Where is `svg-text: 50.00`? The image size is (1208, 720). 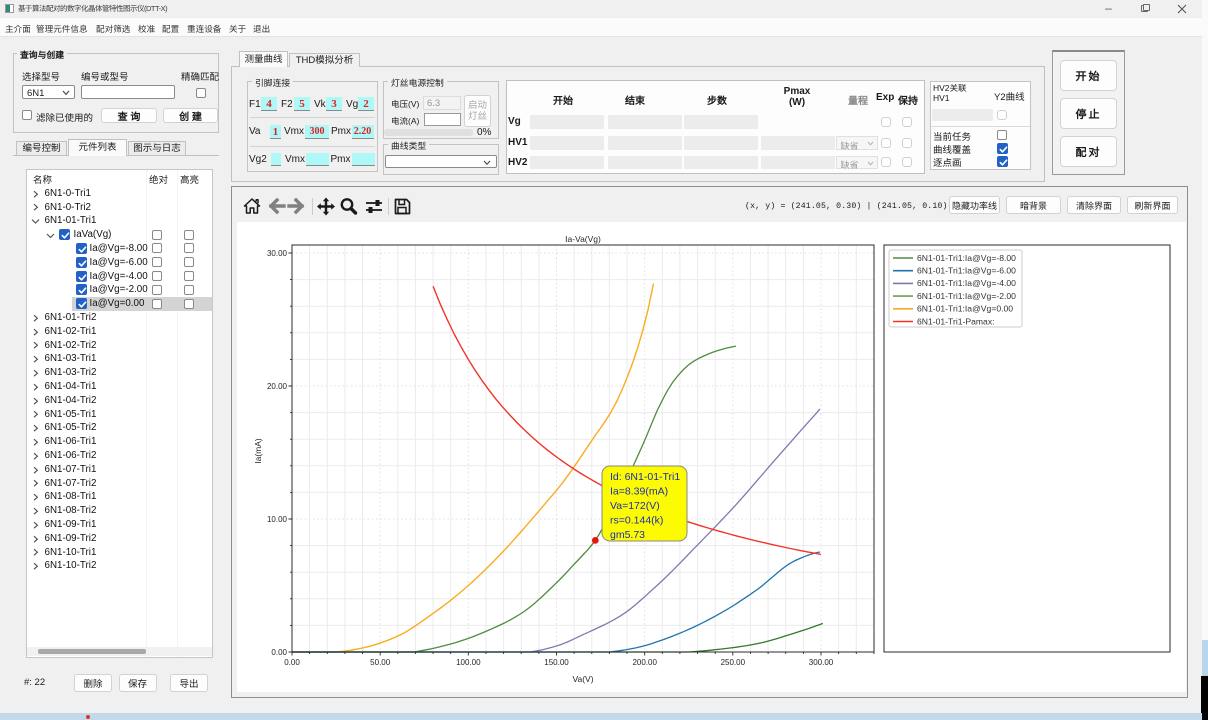
svg-text: 50.00 is located at coordinates (380, 662).